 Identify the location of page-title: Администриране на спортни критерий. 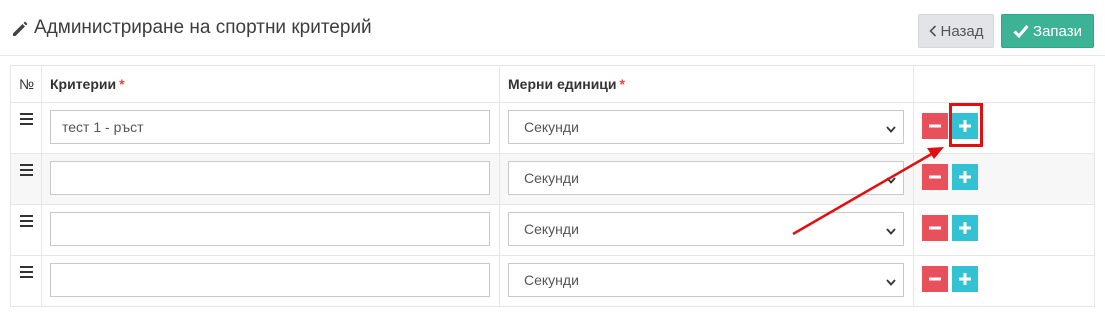
(191, 28).